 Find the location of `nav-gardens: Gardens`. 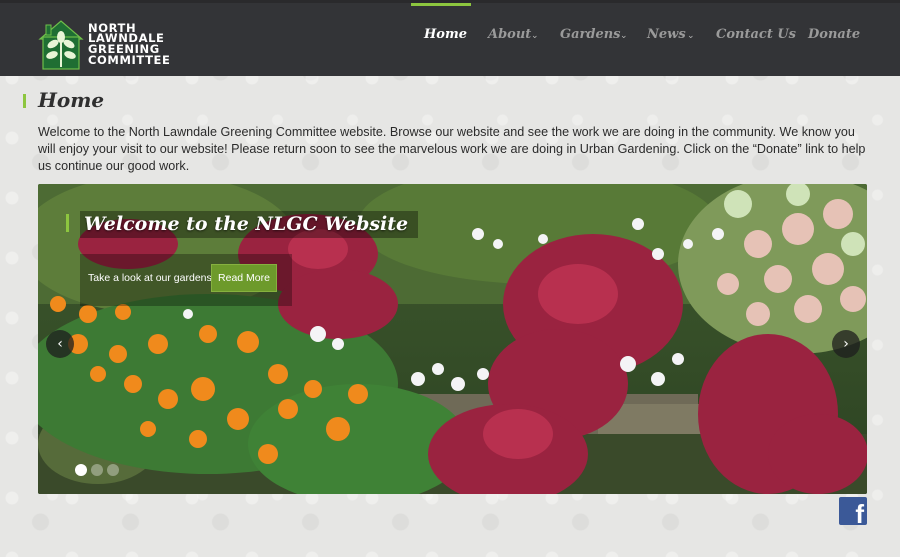

nav-gardens: Gardens is located at coordinates (590, 34).